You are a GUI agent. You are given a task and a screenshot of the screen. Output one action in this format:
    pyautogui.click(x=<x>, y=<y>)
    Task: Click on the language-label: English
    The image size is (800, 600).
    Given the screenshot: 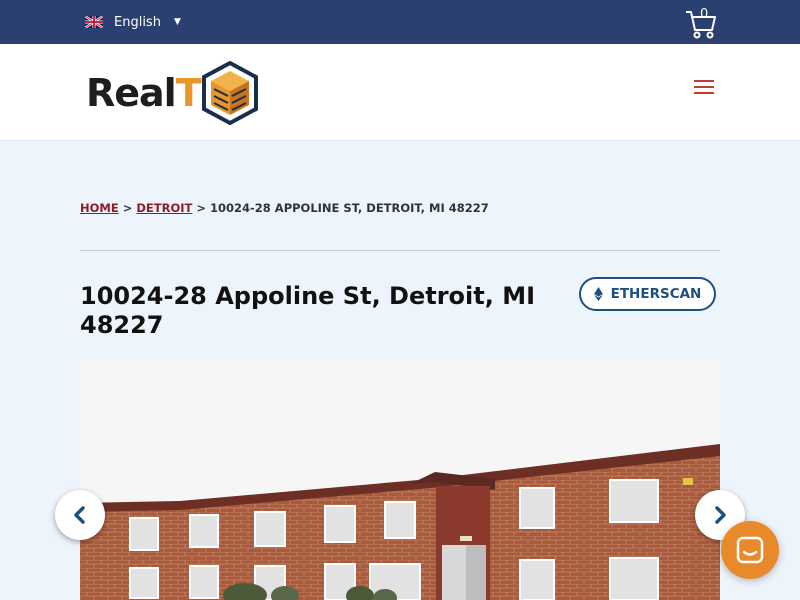 What is the action you would take?
    pyautogui.click(x=137, y=22)
    